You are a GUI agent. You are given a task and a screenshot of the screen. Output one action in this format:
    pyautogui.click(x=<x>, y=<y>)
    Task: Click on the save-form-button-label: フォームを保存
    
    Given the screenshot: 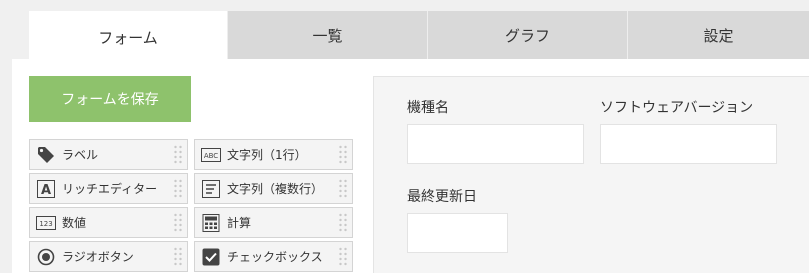 What is the action you would take?
    pyautogui.click(x=110, y=99)
    